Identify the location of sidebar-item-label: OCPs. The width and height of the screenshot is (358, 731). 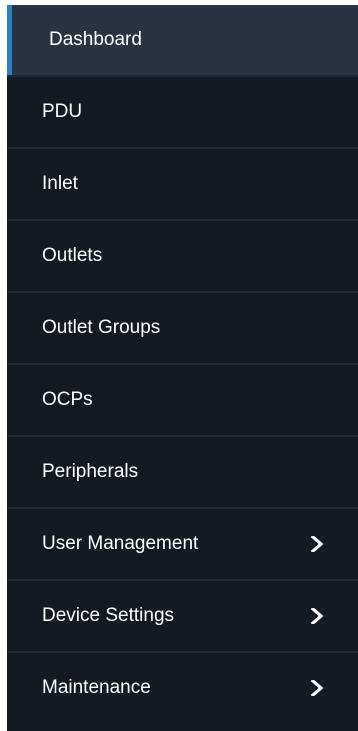
(67, 399).